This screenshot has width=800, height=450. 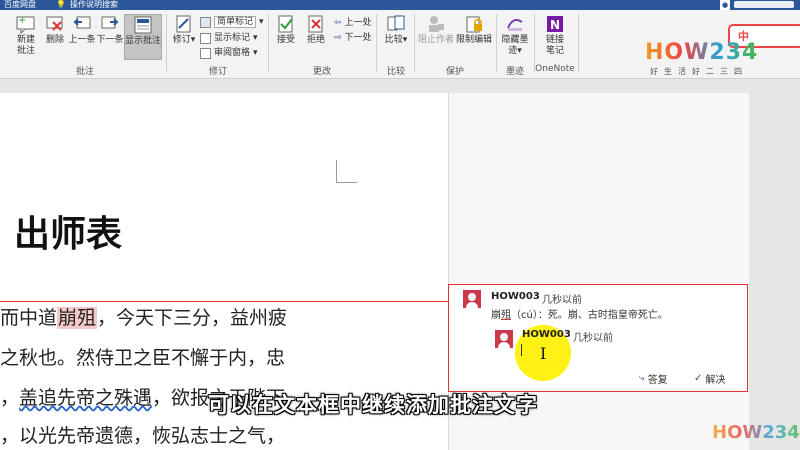 I want to click on markup-select: 简单标记 ▾, so click(x=232, y=22).